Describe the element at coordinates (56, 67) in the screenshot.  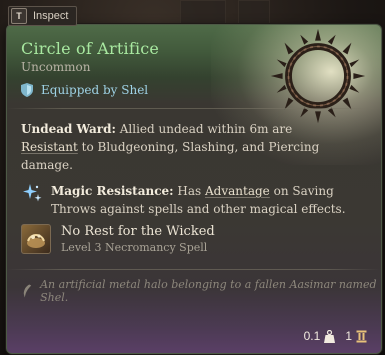
I see `item-rarity: Uncommon` at that location.